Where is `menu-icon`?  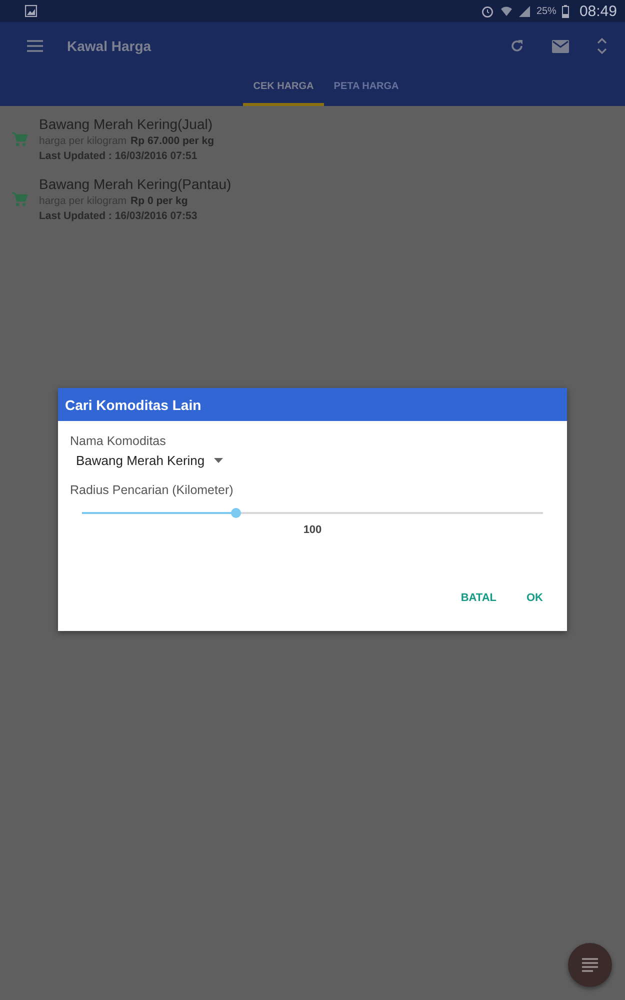
menu-icon is located at coordinates (35, 46).